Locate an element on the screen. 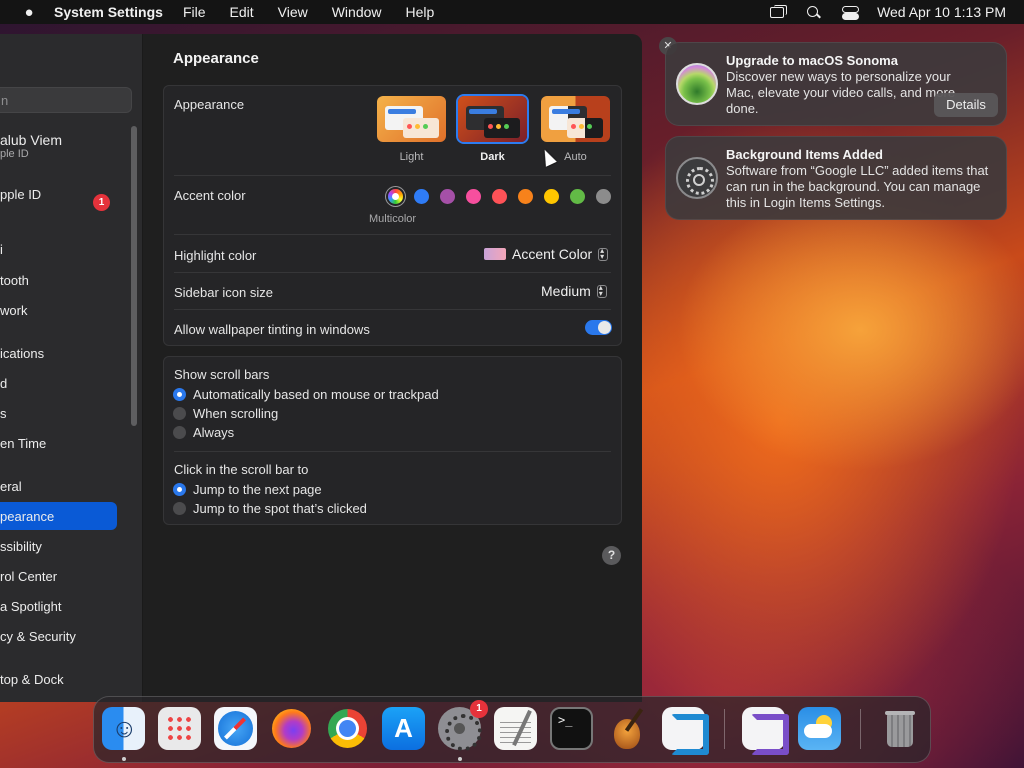  sidebar-profile-name: alub Viem is located at coordinates (31, 140).